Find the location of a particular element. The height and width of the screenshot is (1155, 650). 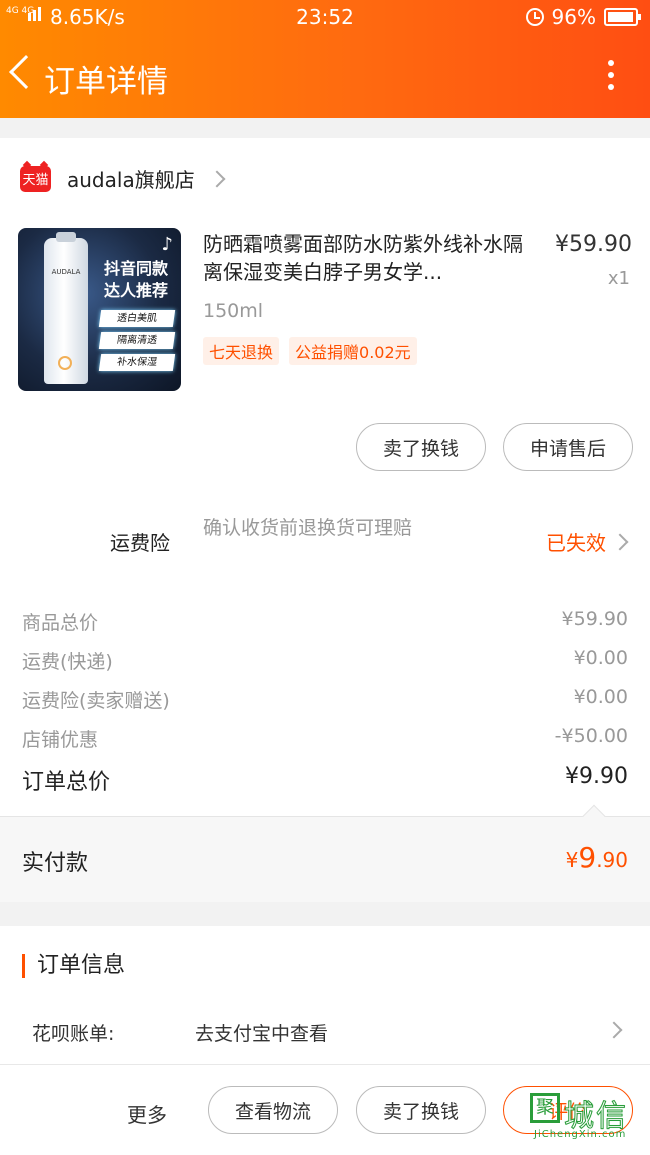

cost-row: 商品总价 ¥59.90 is located at coordinates (325, 627).